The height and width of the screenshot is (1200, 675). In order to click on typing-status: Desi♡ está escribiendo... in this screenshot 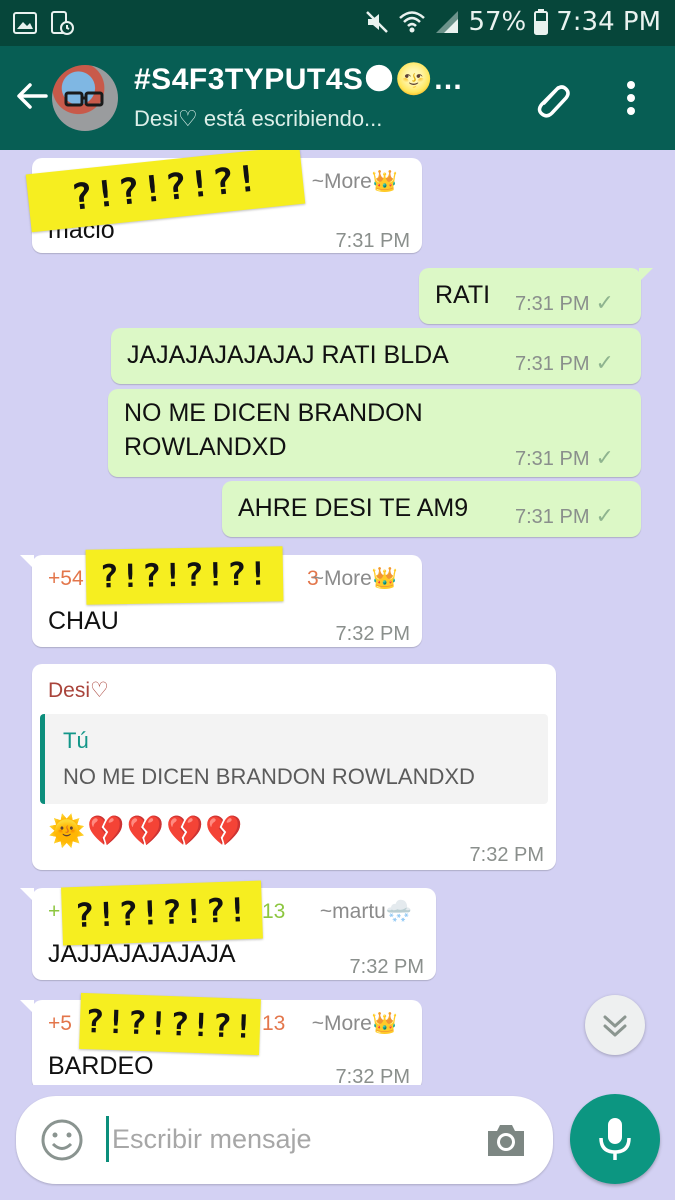, I will do `click(258, 118)`.